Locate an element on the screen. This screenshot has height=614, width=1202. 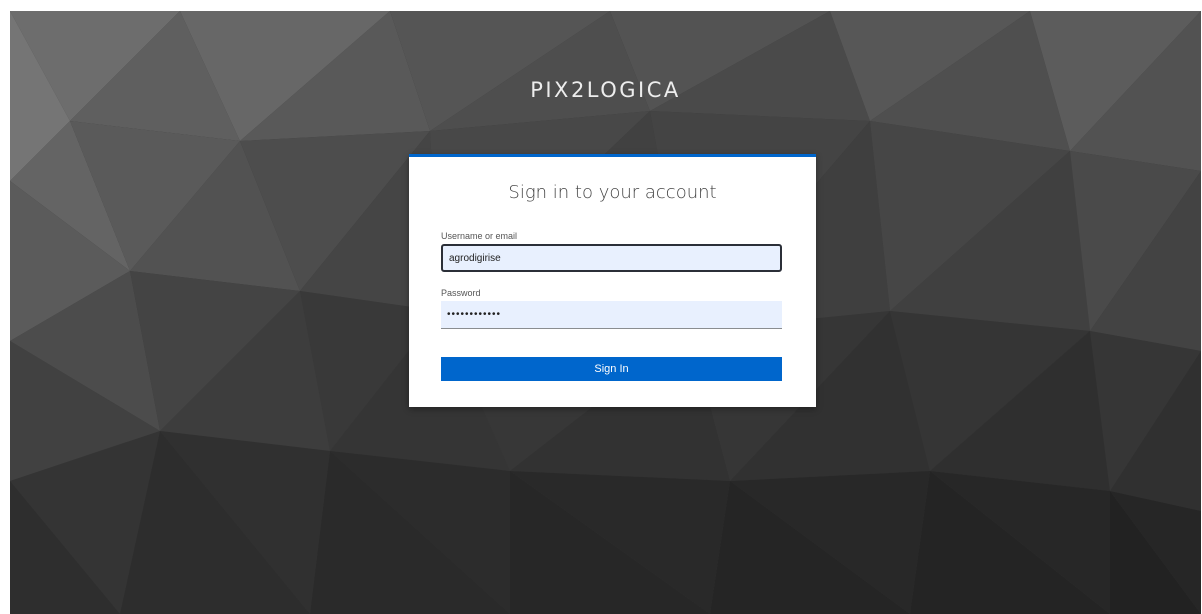
username-label: Username or email is located at coordinates (479, 236).